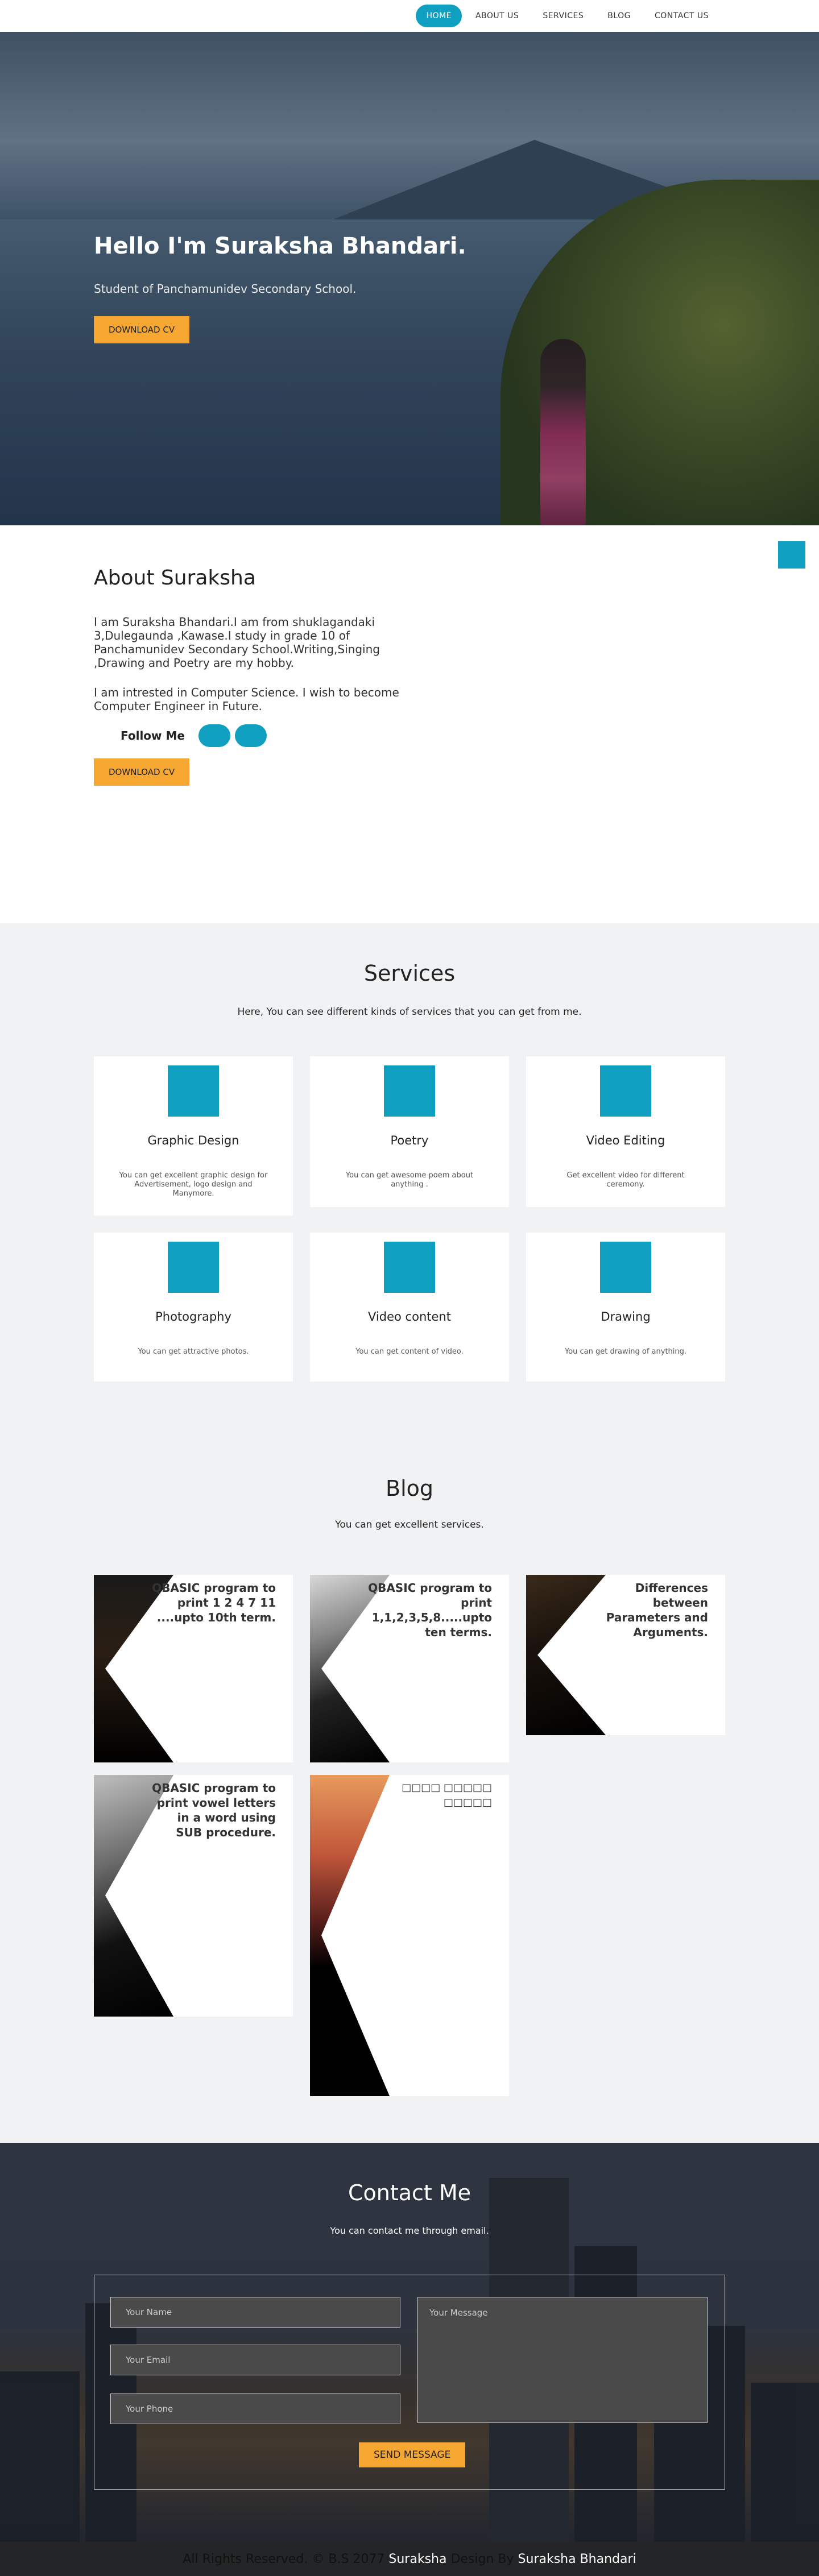 The image size is (819, 2576). Describe the element at coordinates (625, 1307) in the screenshot. I see `service-card: Drawing You can get drawing of anything.` at that location.